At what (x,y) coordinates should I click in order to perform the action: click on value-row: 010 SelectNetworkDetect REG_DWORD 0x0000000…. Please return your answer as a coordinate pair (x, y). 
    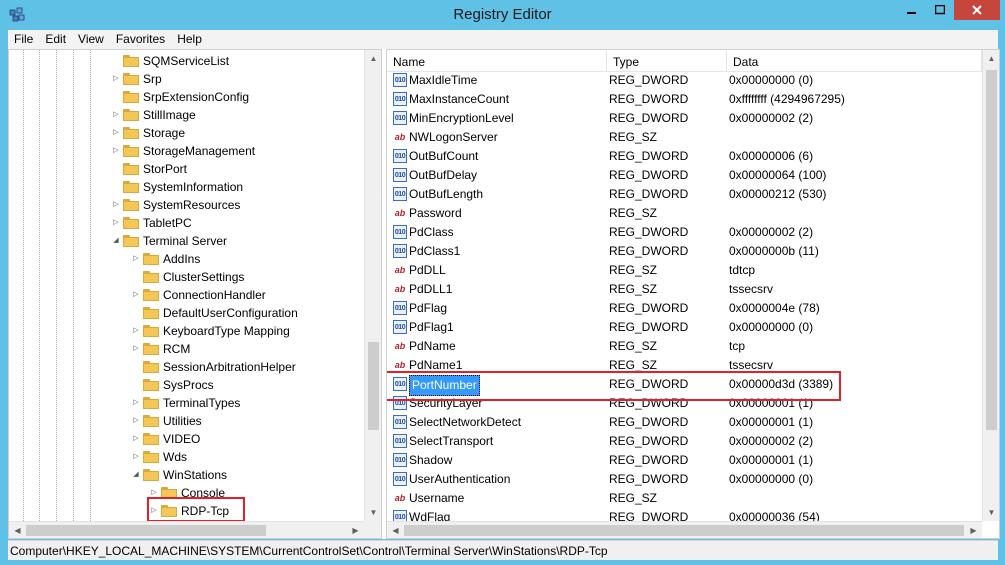
    Looking at the image, I should click on (684, 422).